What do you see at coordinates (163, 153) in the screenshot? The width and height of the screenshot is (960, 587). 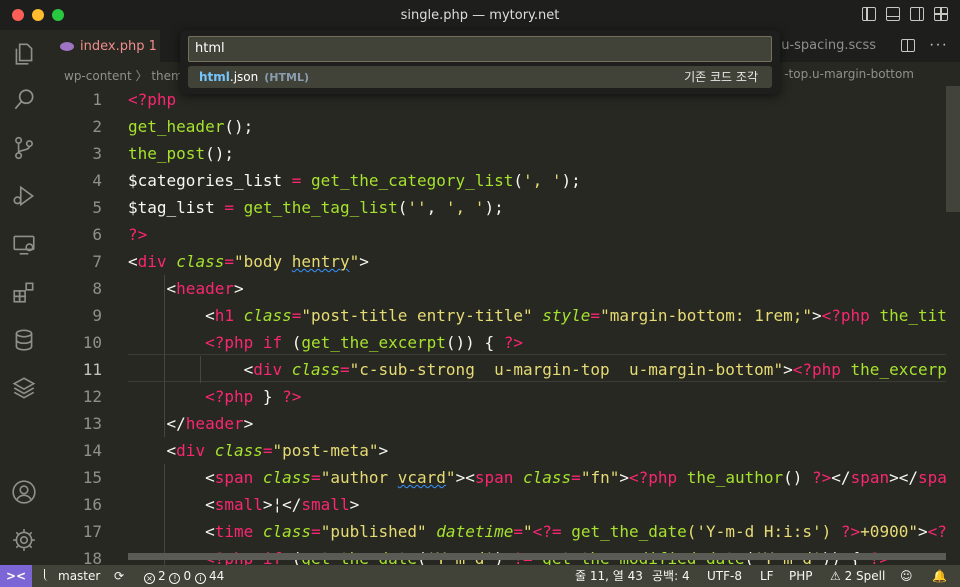 I see `code-line: 3 the_post();` at bounding box center [163, 153].